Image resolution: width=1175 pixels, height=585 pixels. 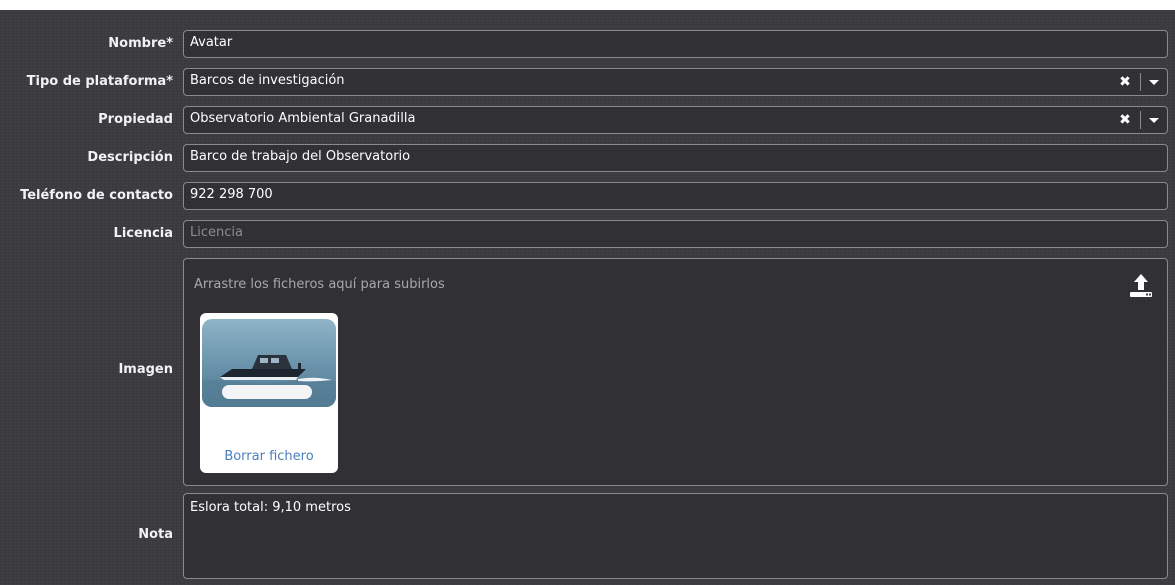 What do you see at coordinates (1141, 285) in the screenshot?
I see `upload-icon` at bounding box center [1141, 285].